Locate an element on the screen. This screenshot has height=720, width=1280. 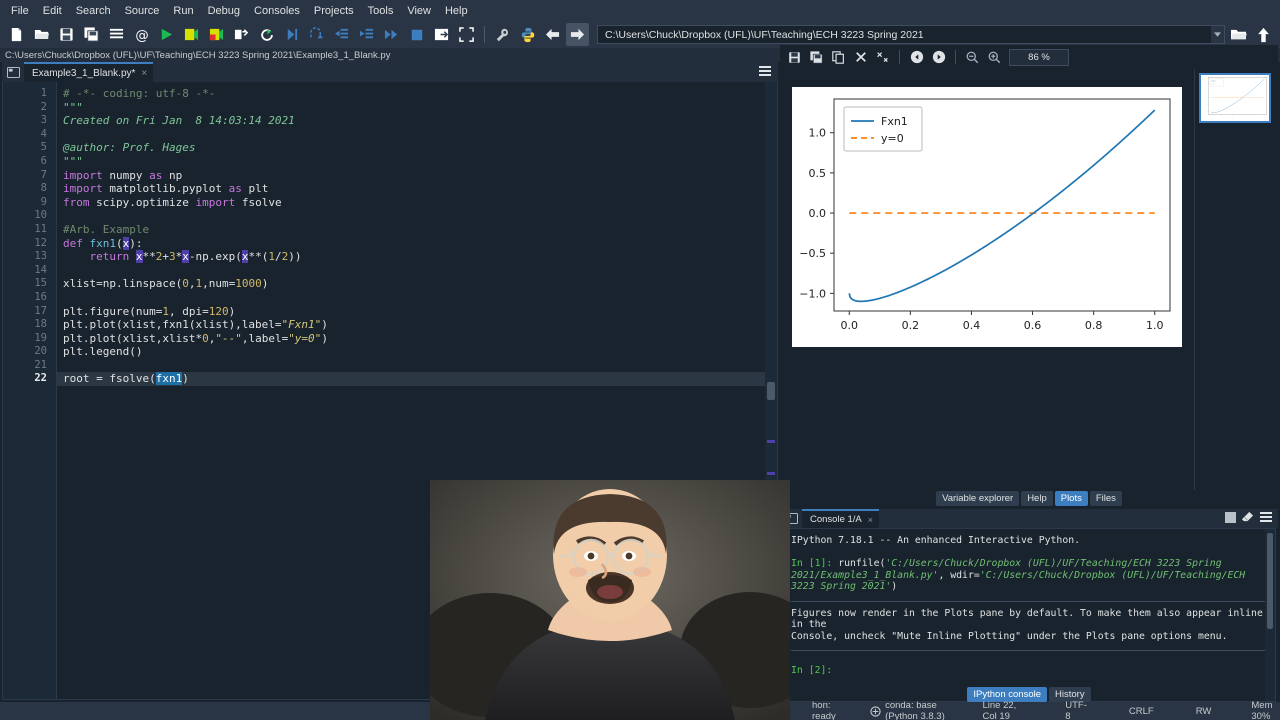
code-line: plt.plot(xlist,fxn1(xlist),label="Fxn1") is located at coordinates (417, 325).